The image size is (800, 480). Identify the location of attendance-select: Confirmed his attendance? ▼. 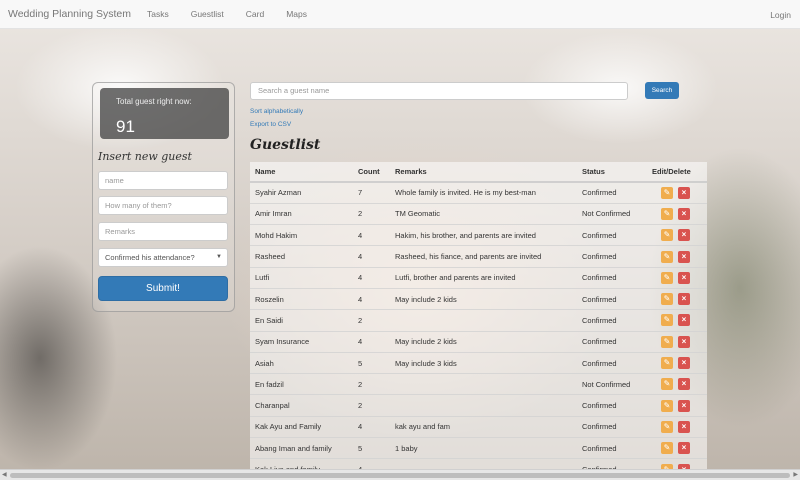
(163, 257).